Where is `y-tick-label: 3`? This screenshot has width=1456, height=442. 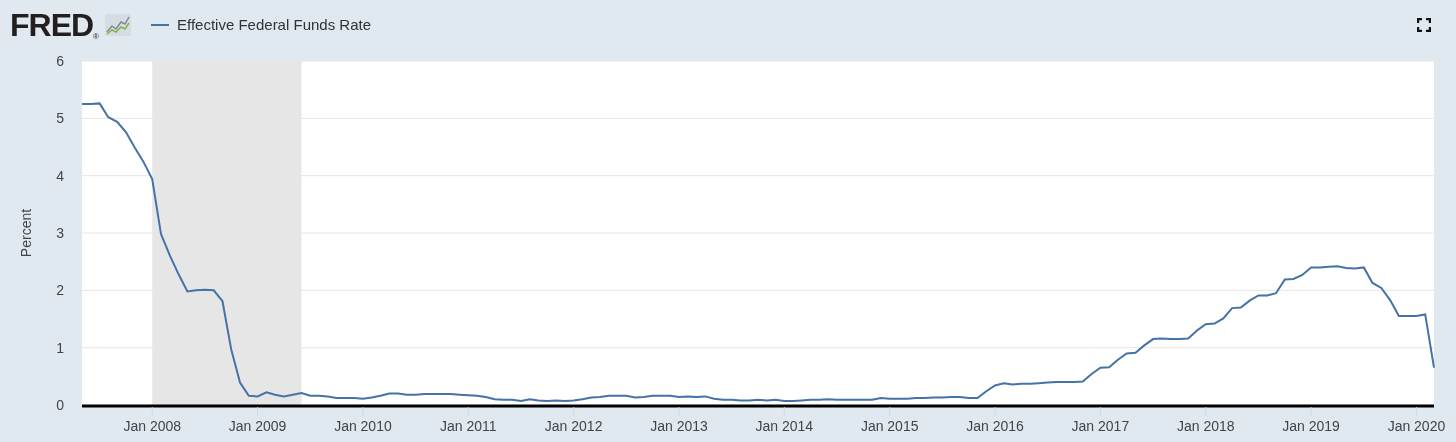
y-tick-label: 3 is located at coordinates (60, 233).